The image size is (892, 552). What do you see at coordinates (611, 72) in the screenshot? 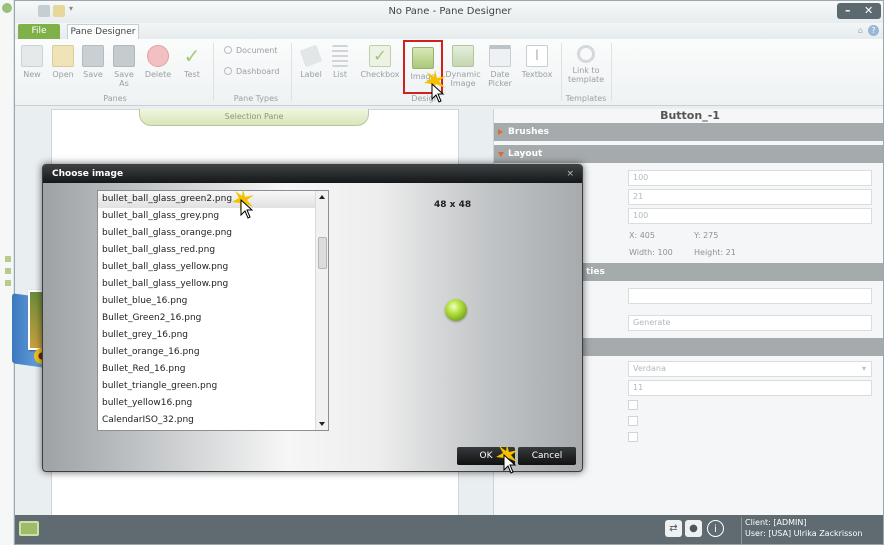
I see `group-separator` at bounding box center [611, 72].